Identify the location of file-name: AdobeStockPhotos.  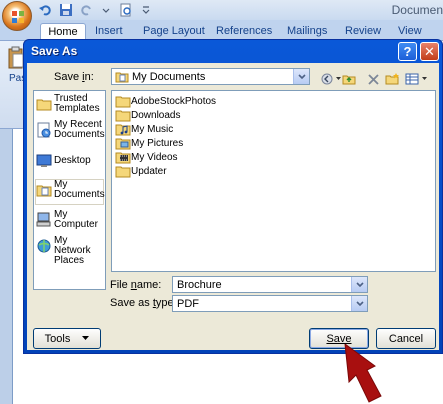
(174, 101).